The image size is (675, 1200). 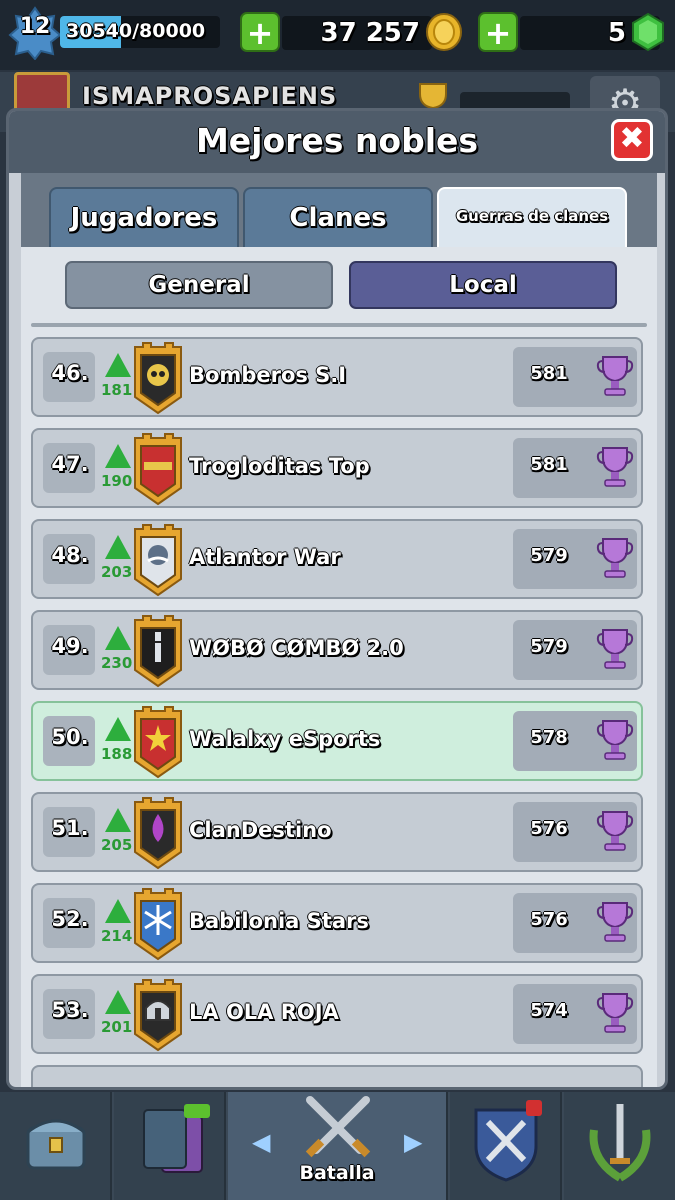 What do you see at coordinates (498, 32) in the screenshot?
I see `add-gems-button: +` at bounding box center [498, 32].